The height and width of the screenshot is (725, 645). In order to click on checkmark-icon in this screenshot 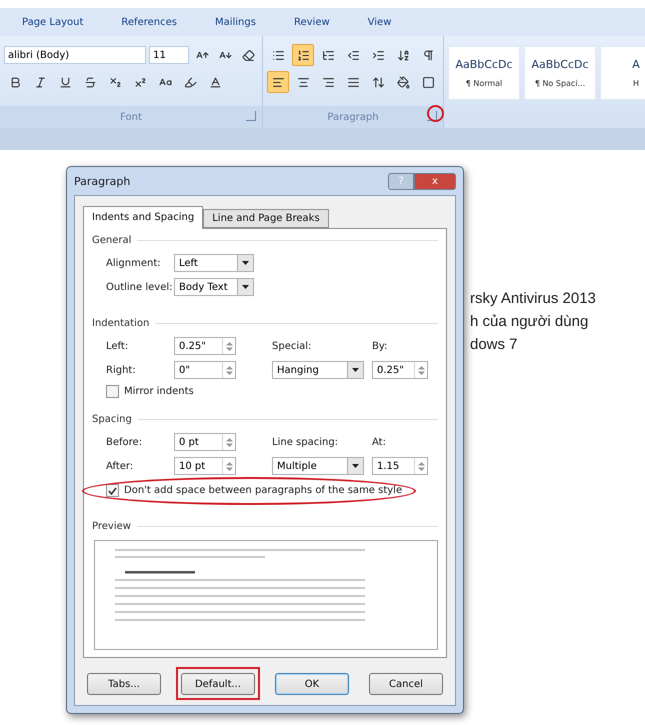, I will do `click(112, 490)`.